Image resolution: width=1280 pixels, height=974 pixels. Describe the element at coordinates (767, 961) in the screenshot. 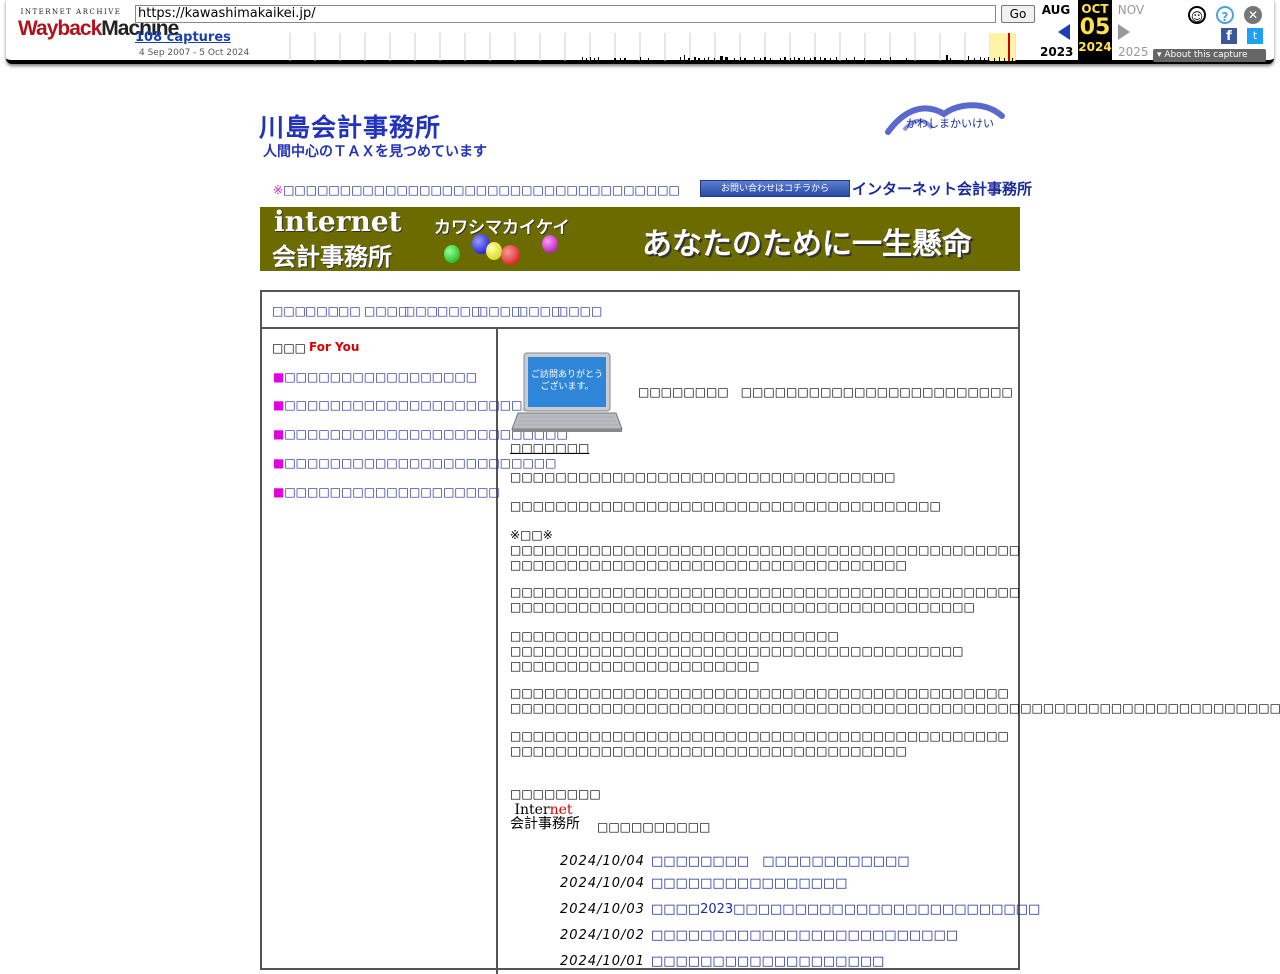

I see `news-title: □□□□□□□□□□□□□□□□□□□` at that location.